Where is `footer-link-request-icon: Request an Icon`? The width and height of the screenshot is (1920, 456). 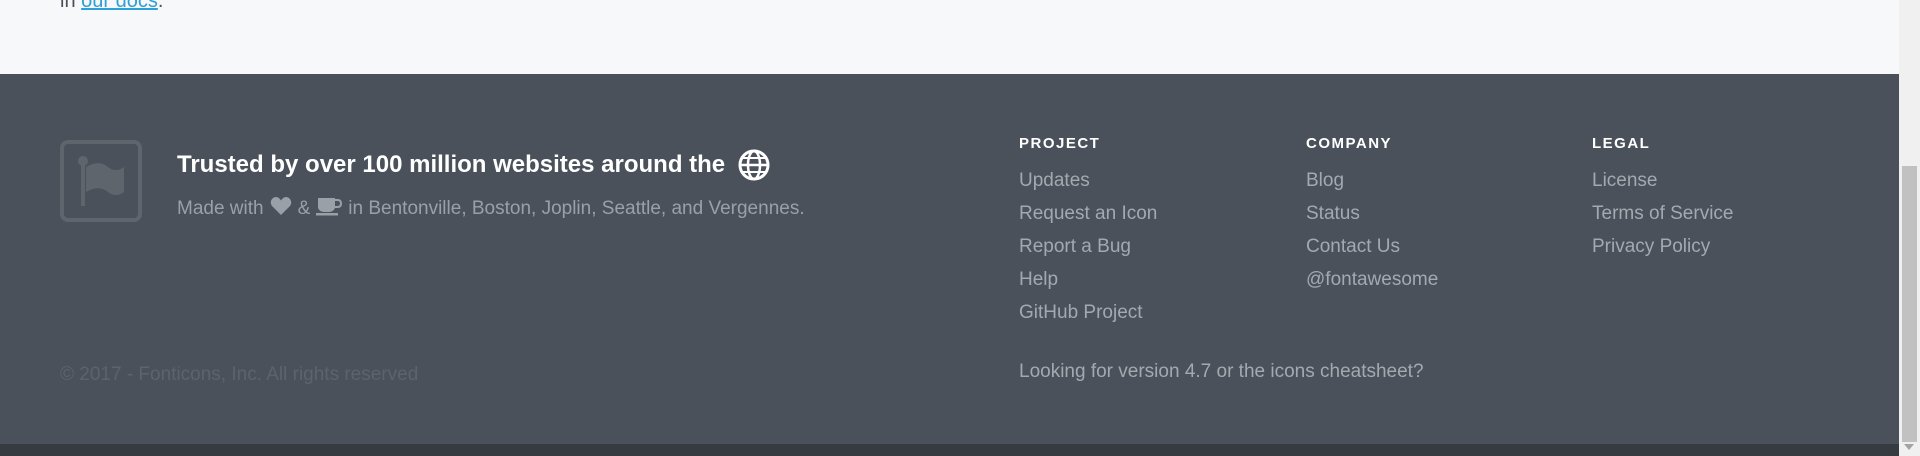
footer-link-request-icon: Request an Icon is located at coordinates (1088, 213).